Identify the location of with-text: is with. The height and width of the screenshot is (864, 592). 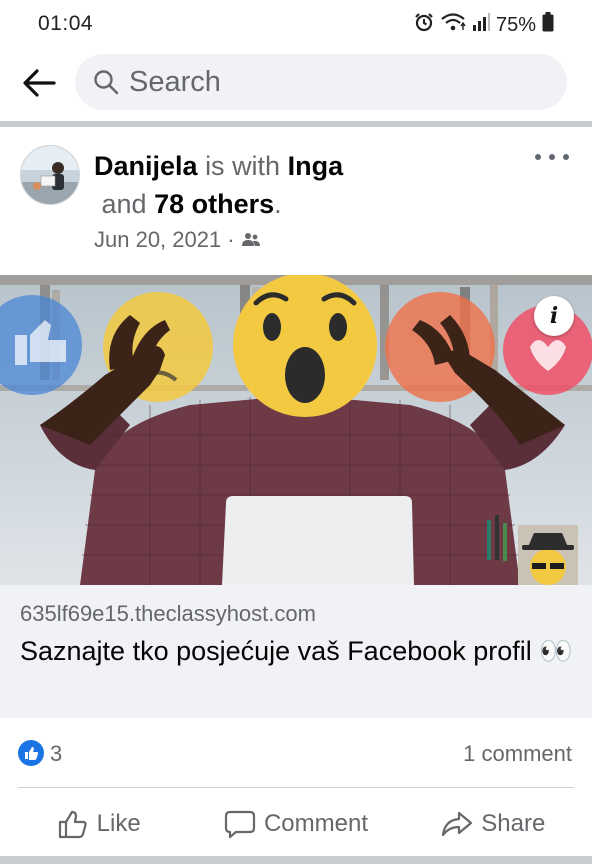
(243, 166).